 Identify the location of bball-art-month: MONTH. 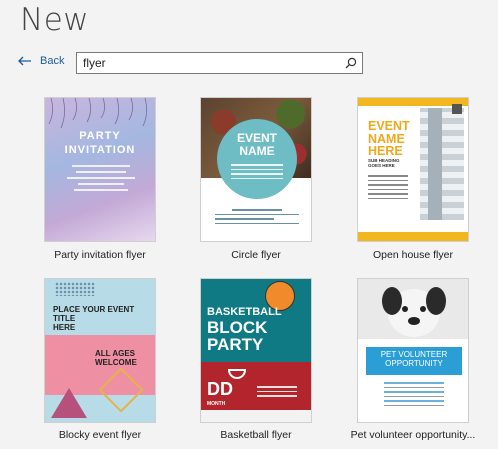
(216, 404).